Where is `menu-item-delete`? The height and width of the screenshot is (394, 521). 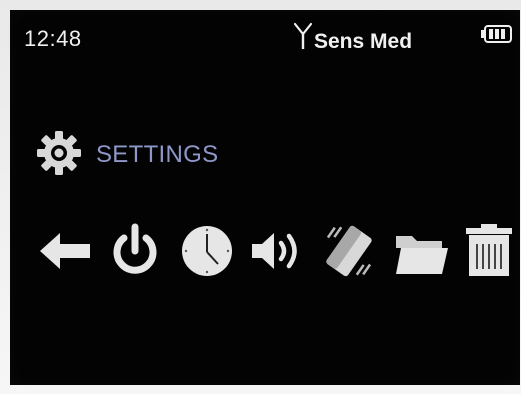
menu-item-delete is located at coordinates (489, 251).